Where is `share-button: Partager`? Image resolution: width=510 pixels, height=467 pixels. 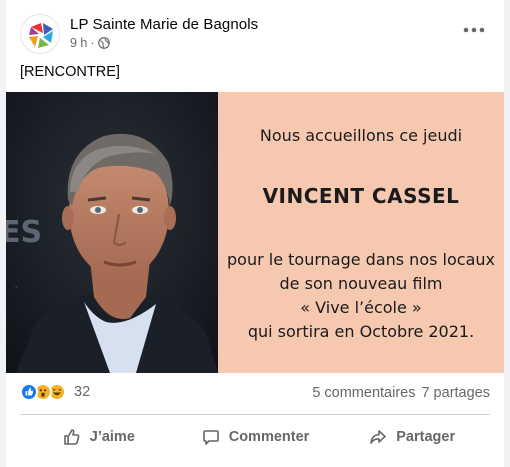 share-button: Partager is located at coordinates (411, 437).